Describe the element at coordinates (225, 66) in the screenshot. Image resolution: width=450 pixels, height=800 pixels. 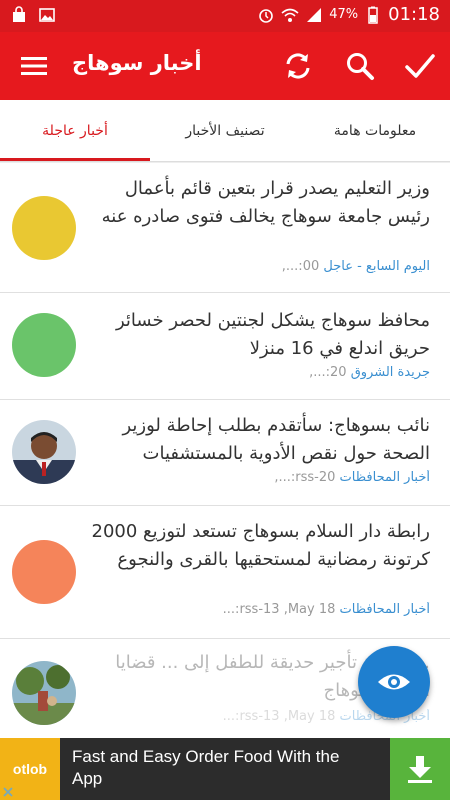
I see `app-bar: أخبار سوهاج` at that location.